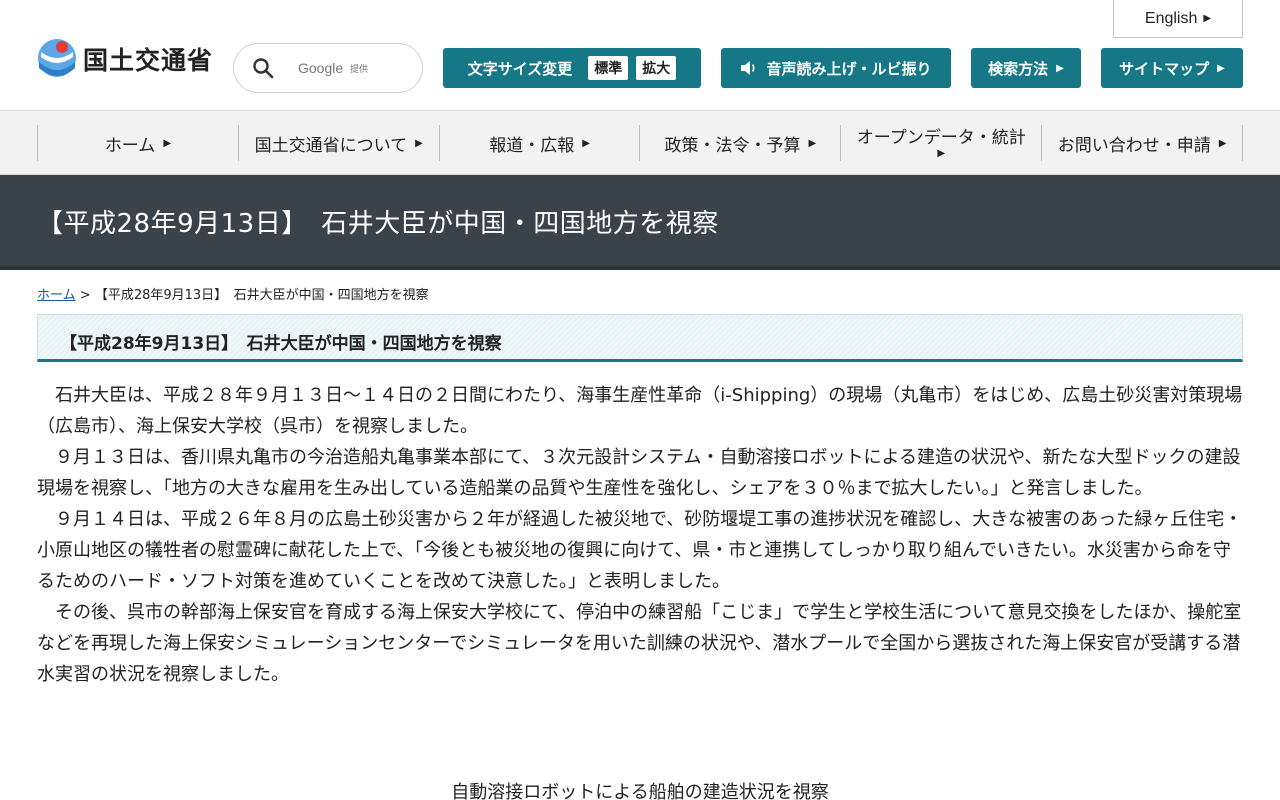 The image size is (1280, 800). I want to click on english-link: English ▶, so click(1178, 19).